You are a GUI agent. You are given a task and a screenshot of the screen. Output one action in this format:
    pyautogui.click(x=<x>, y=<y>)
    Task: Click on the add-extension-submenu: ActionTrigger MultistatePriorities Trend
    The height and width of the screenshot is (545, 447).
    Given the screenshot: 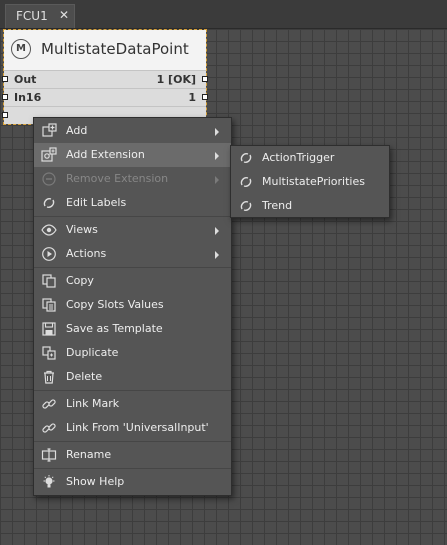 What is the action you would take?
    pyautogui.click(x=310, y=181)
    